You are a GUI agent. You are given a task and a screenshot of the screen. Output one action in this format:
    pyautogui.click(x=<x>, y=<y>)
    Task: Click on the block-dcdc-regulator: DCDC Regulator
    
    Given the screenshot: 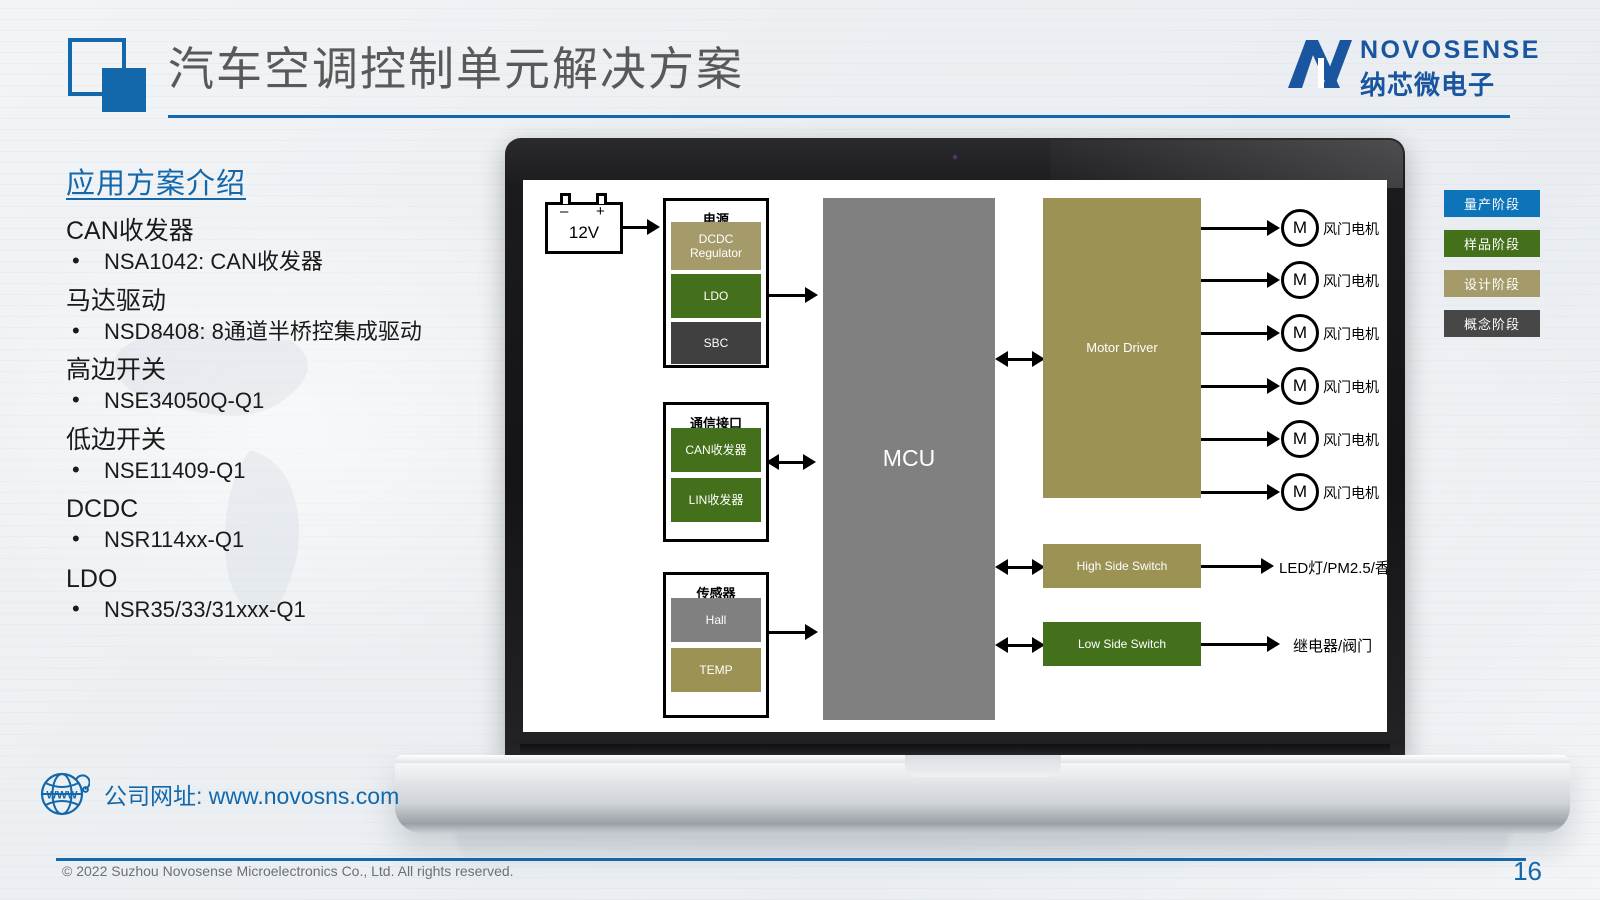 What is the action you would take?
    pyautogui.click(x=716, y=246)
    